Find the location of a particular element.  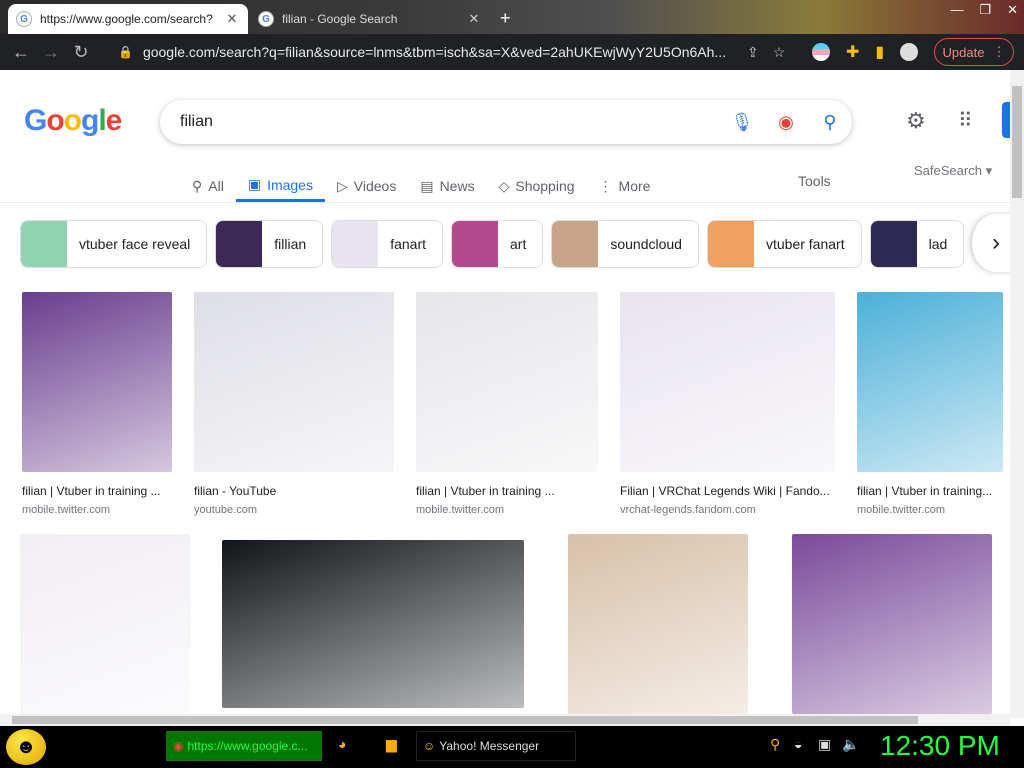

safesearch-dropdown: SafeSearch ▾ is located at coordinates (953, 171).